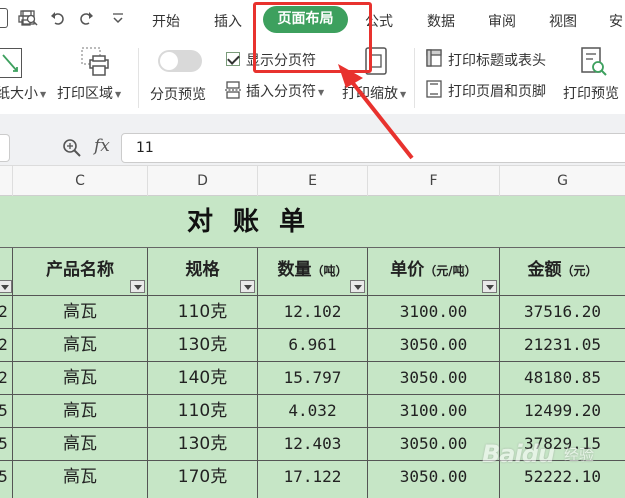  Describe the element at coordinates (441, 21) in the screenshot. I see `tab-data: 数据` at that location.